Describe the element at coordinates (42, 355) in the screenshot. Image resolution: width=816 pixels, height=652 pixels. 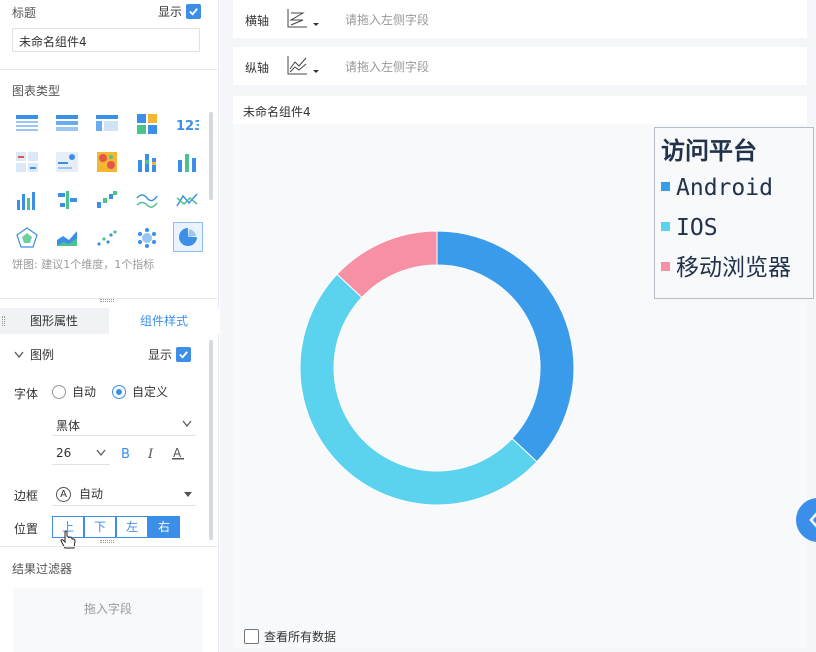
I see `legend-section-label: 图例` at that location.